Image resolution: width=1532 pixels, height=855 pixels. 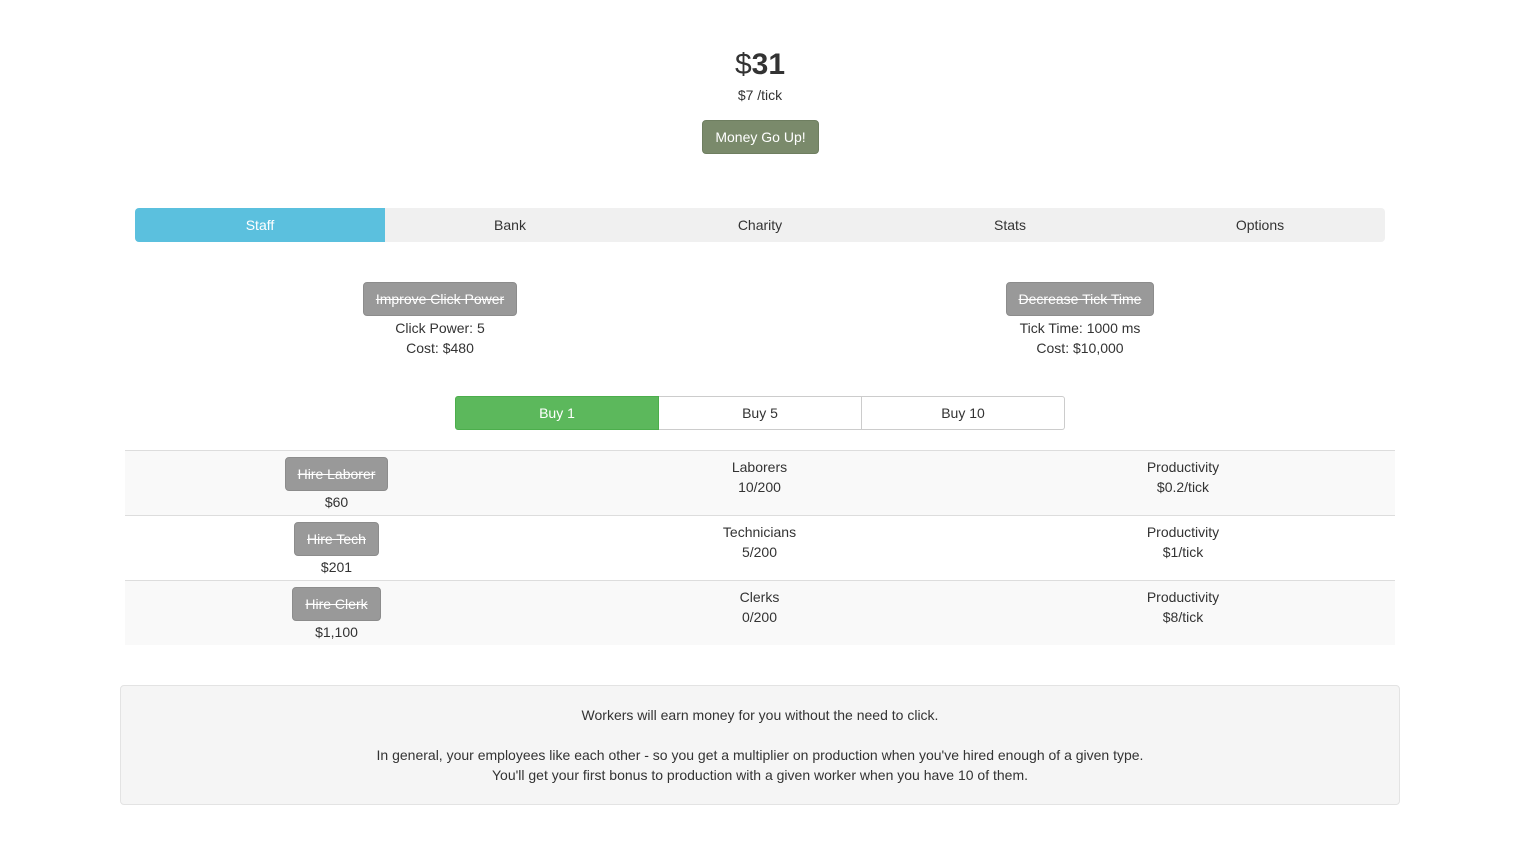 I want to click on tab-staff: Staff, so click(x=260, y=225).